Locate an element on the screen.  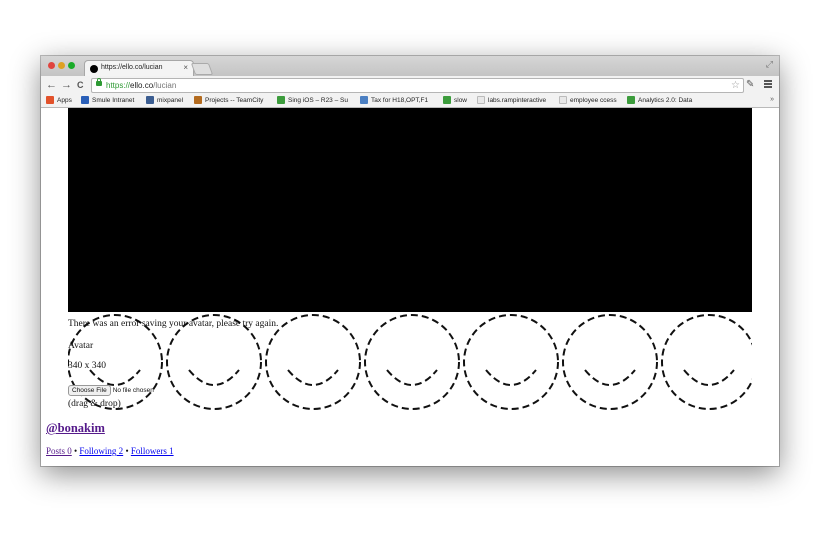
minimize-window-icon is located at coordinates (61, 65).